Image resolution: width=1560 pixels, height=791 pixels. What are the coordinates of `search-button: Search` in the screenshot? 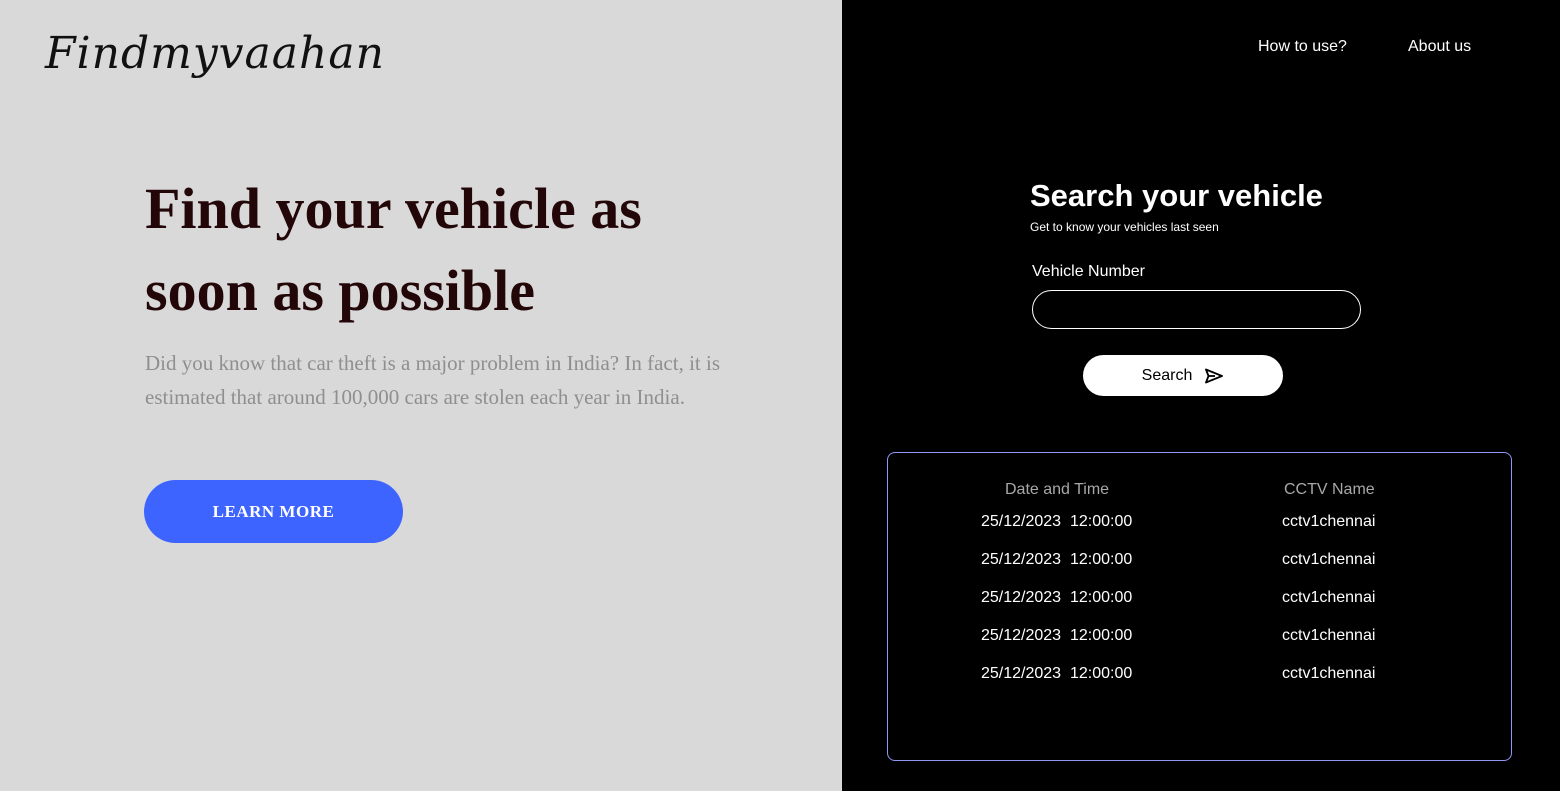 It's located at (1183, 375).